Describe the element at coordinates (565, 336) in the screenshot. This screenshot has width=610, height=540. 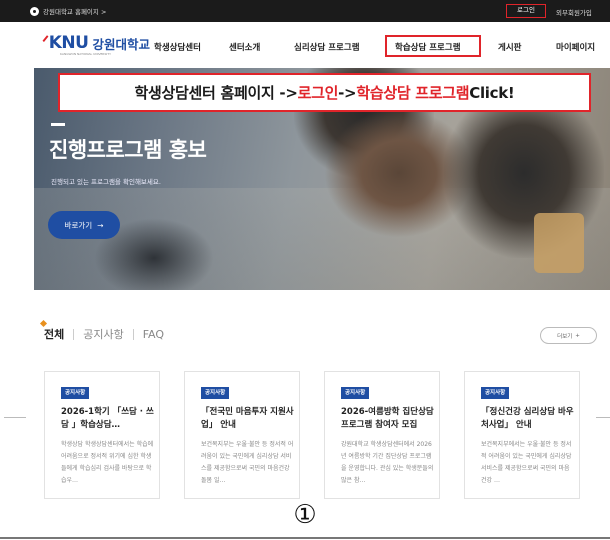
I see `more-label: 더보기` at that location.